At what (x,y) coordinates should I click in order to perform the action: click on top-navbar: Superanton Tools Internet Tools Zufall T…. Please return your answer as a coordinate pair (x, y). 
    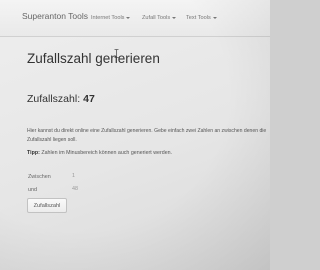
    Looking at the image, I should click on (135, 18).